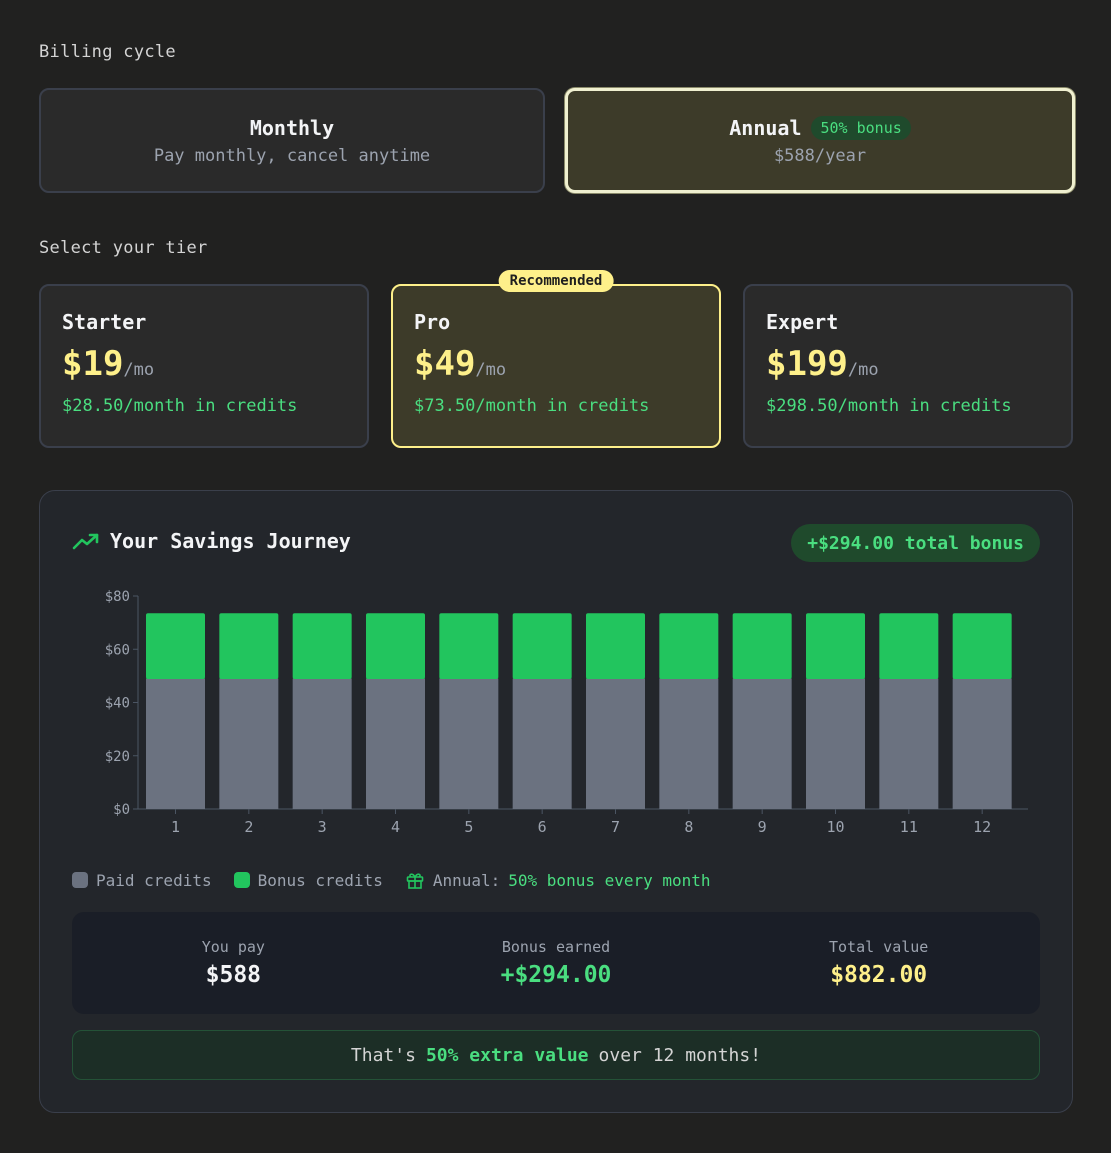 This screenshot has width=1111, height=1153. Describe the element at coordinates (154, 880) in the screenshot. I see `legend-paid-label: Paid credits` at that location.